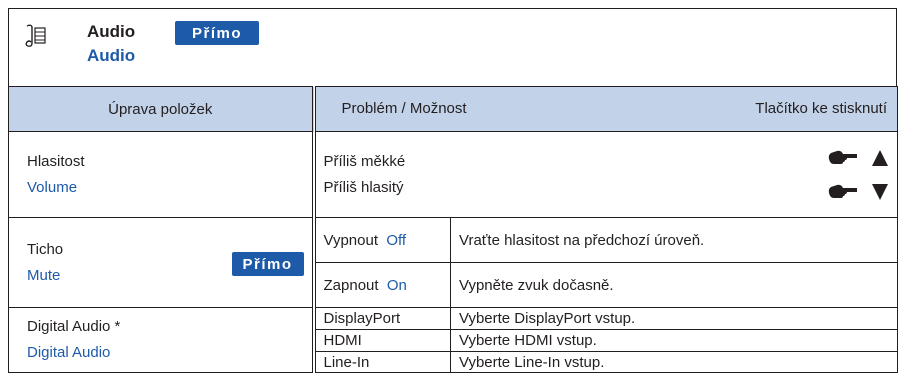 The image size is (905, 389). Describe the element at coordinates (162, 340) in the screenshot. I see `digital-audio-item-cell: Digital Audio * Digital Audio` at that location.